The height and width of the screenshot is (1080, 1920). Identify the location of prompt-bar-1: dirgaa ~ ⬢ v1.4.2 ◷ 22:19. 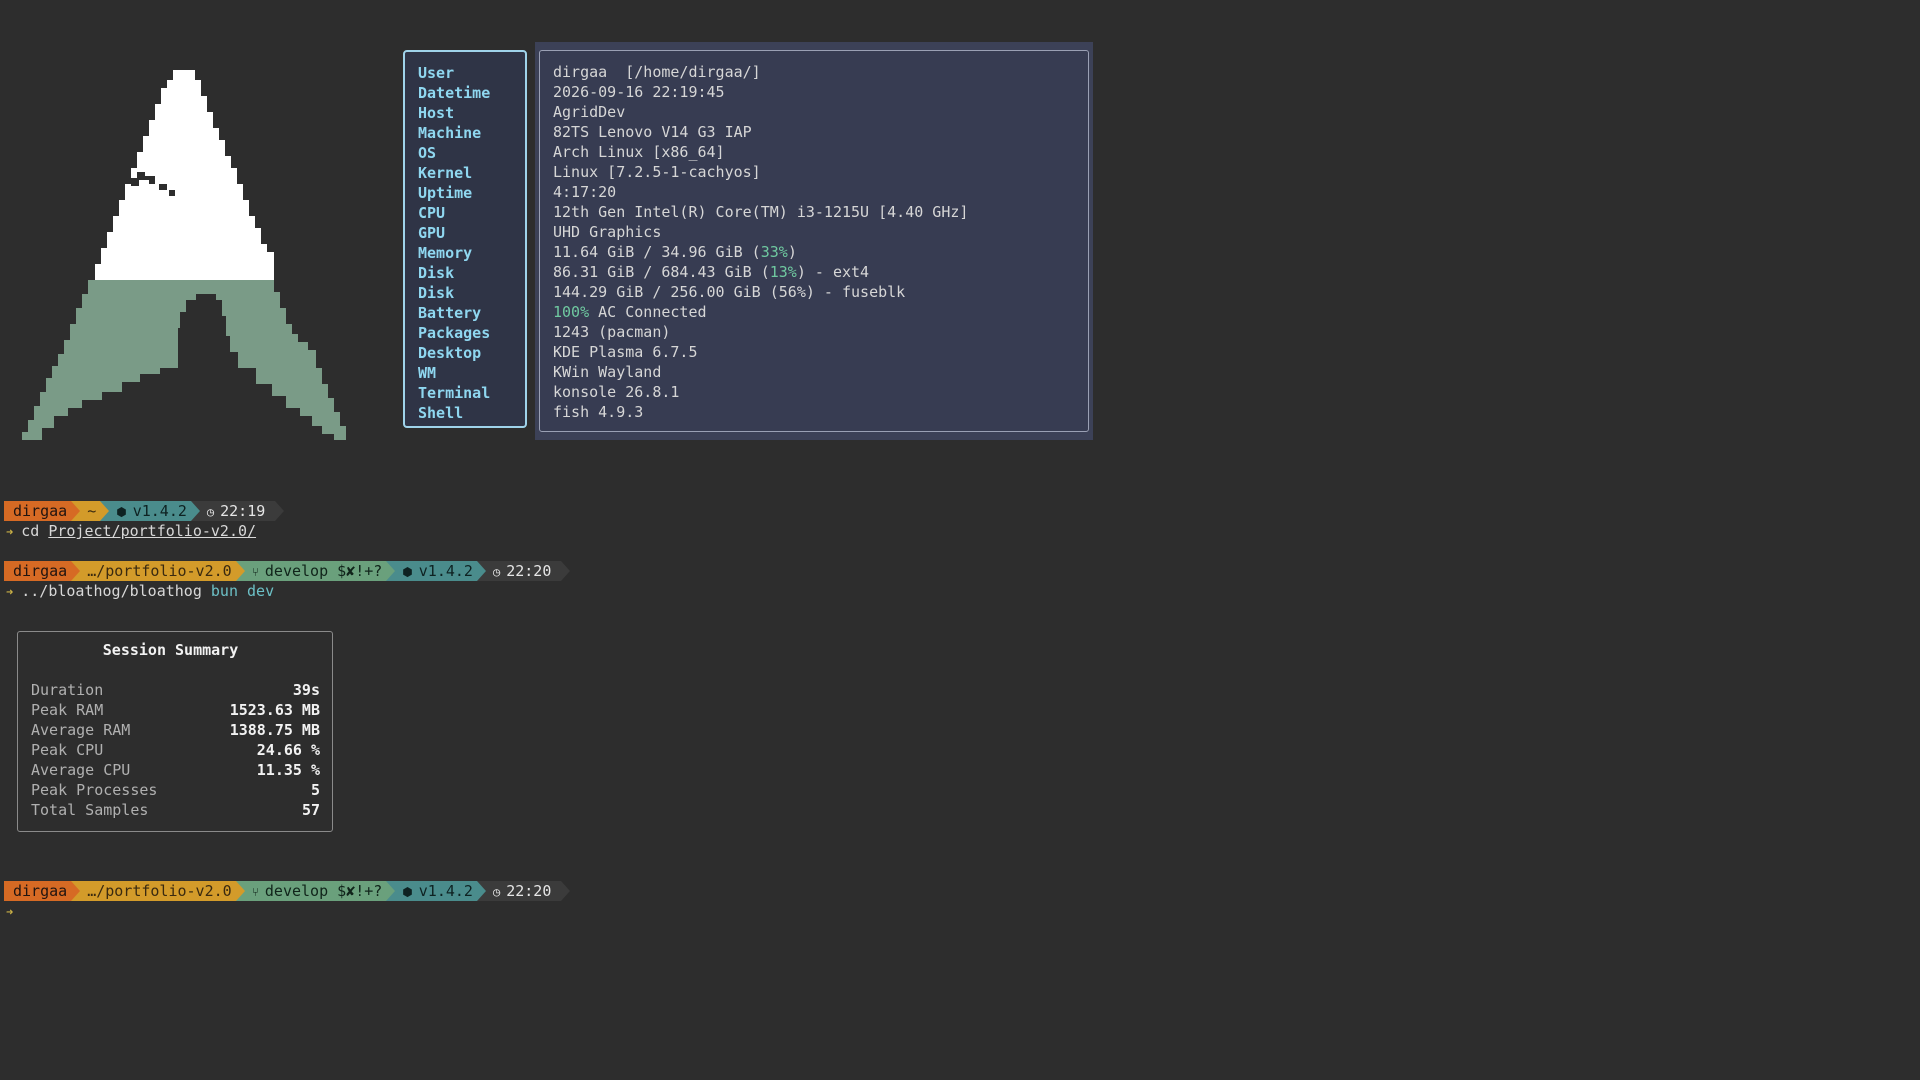
(144, 511).